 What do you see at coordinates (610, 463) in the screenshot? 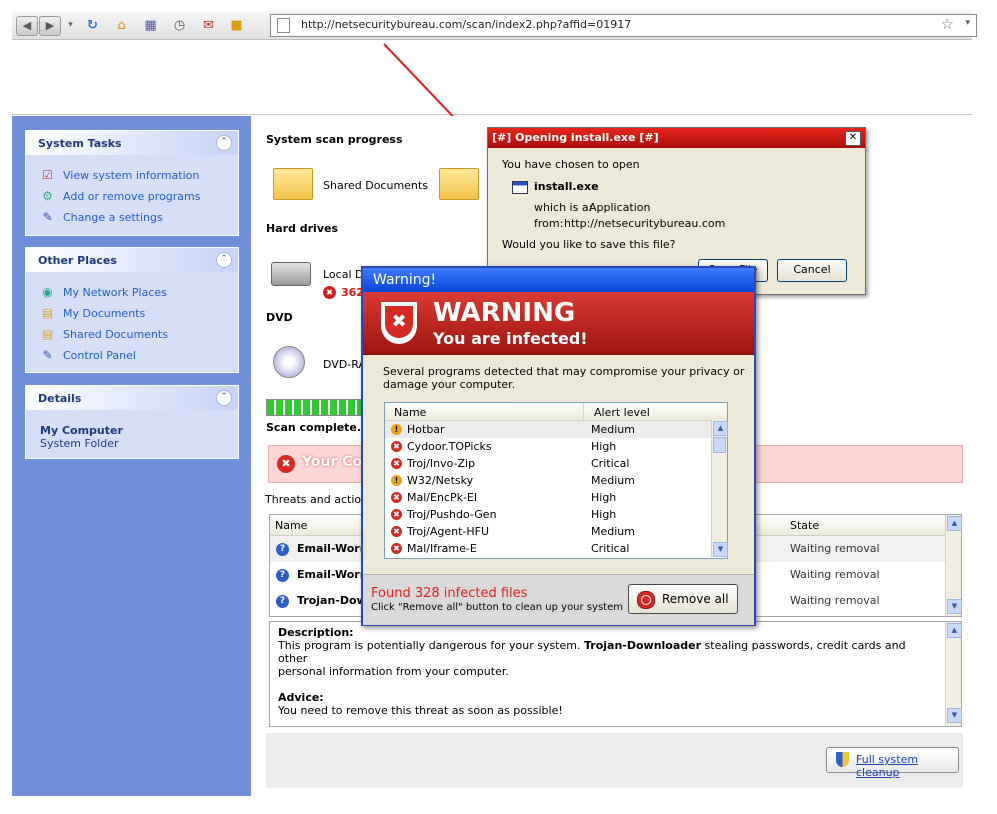
I see `alert-level: Critical` at bounding box center [610, 463].